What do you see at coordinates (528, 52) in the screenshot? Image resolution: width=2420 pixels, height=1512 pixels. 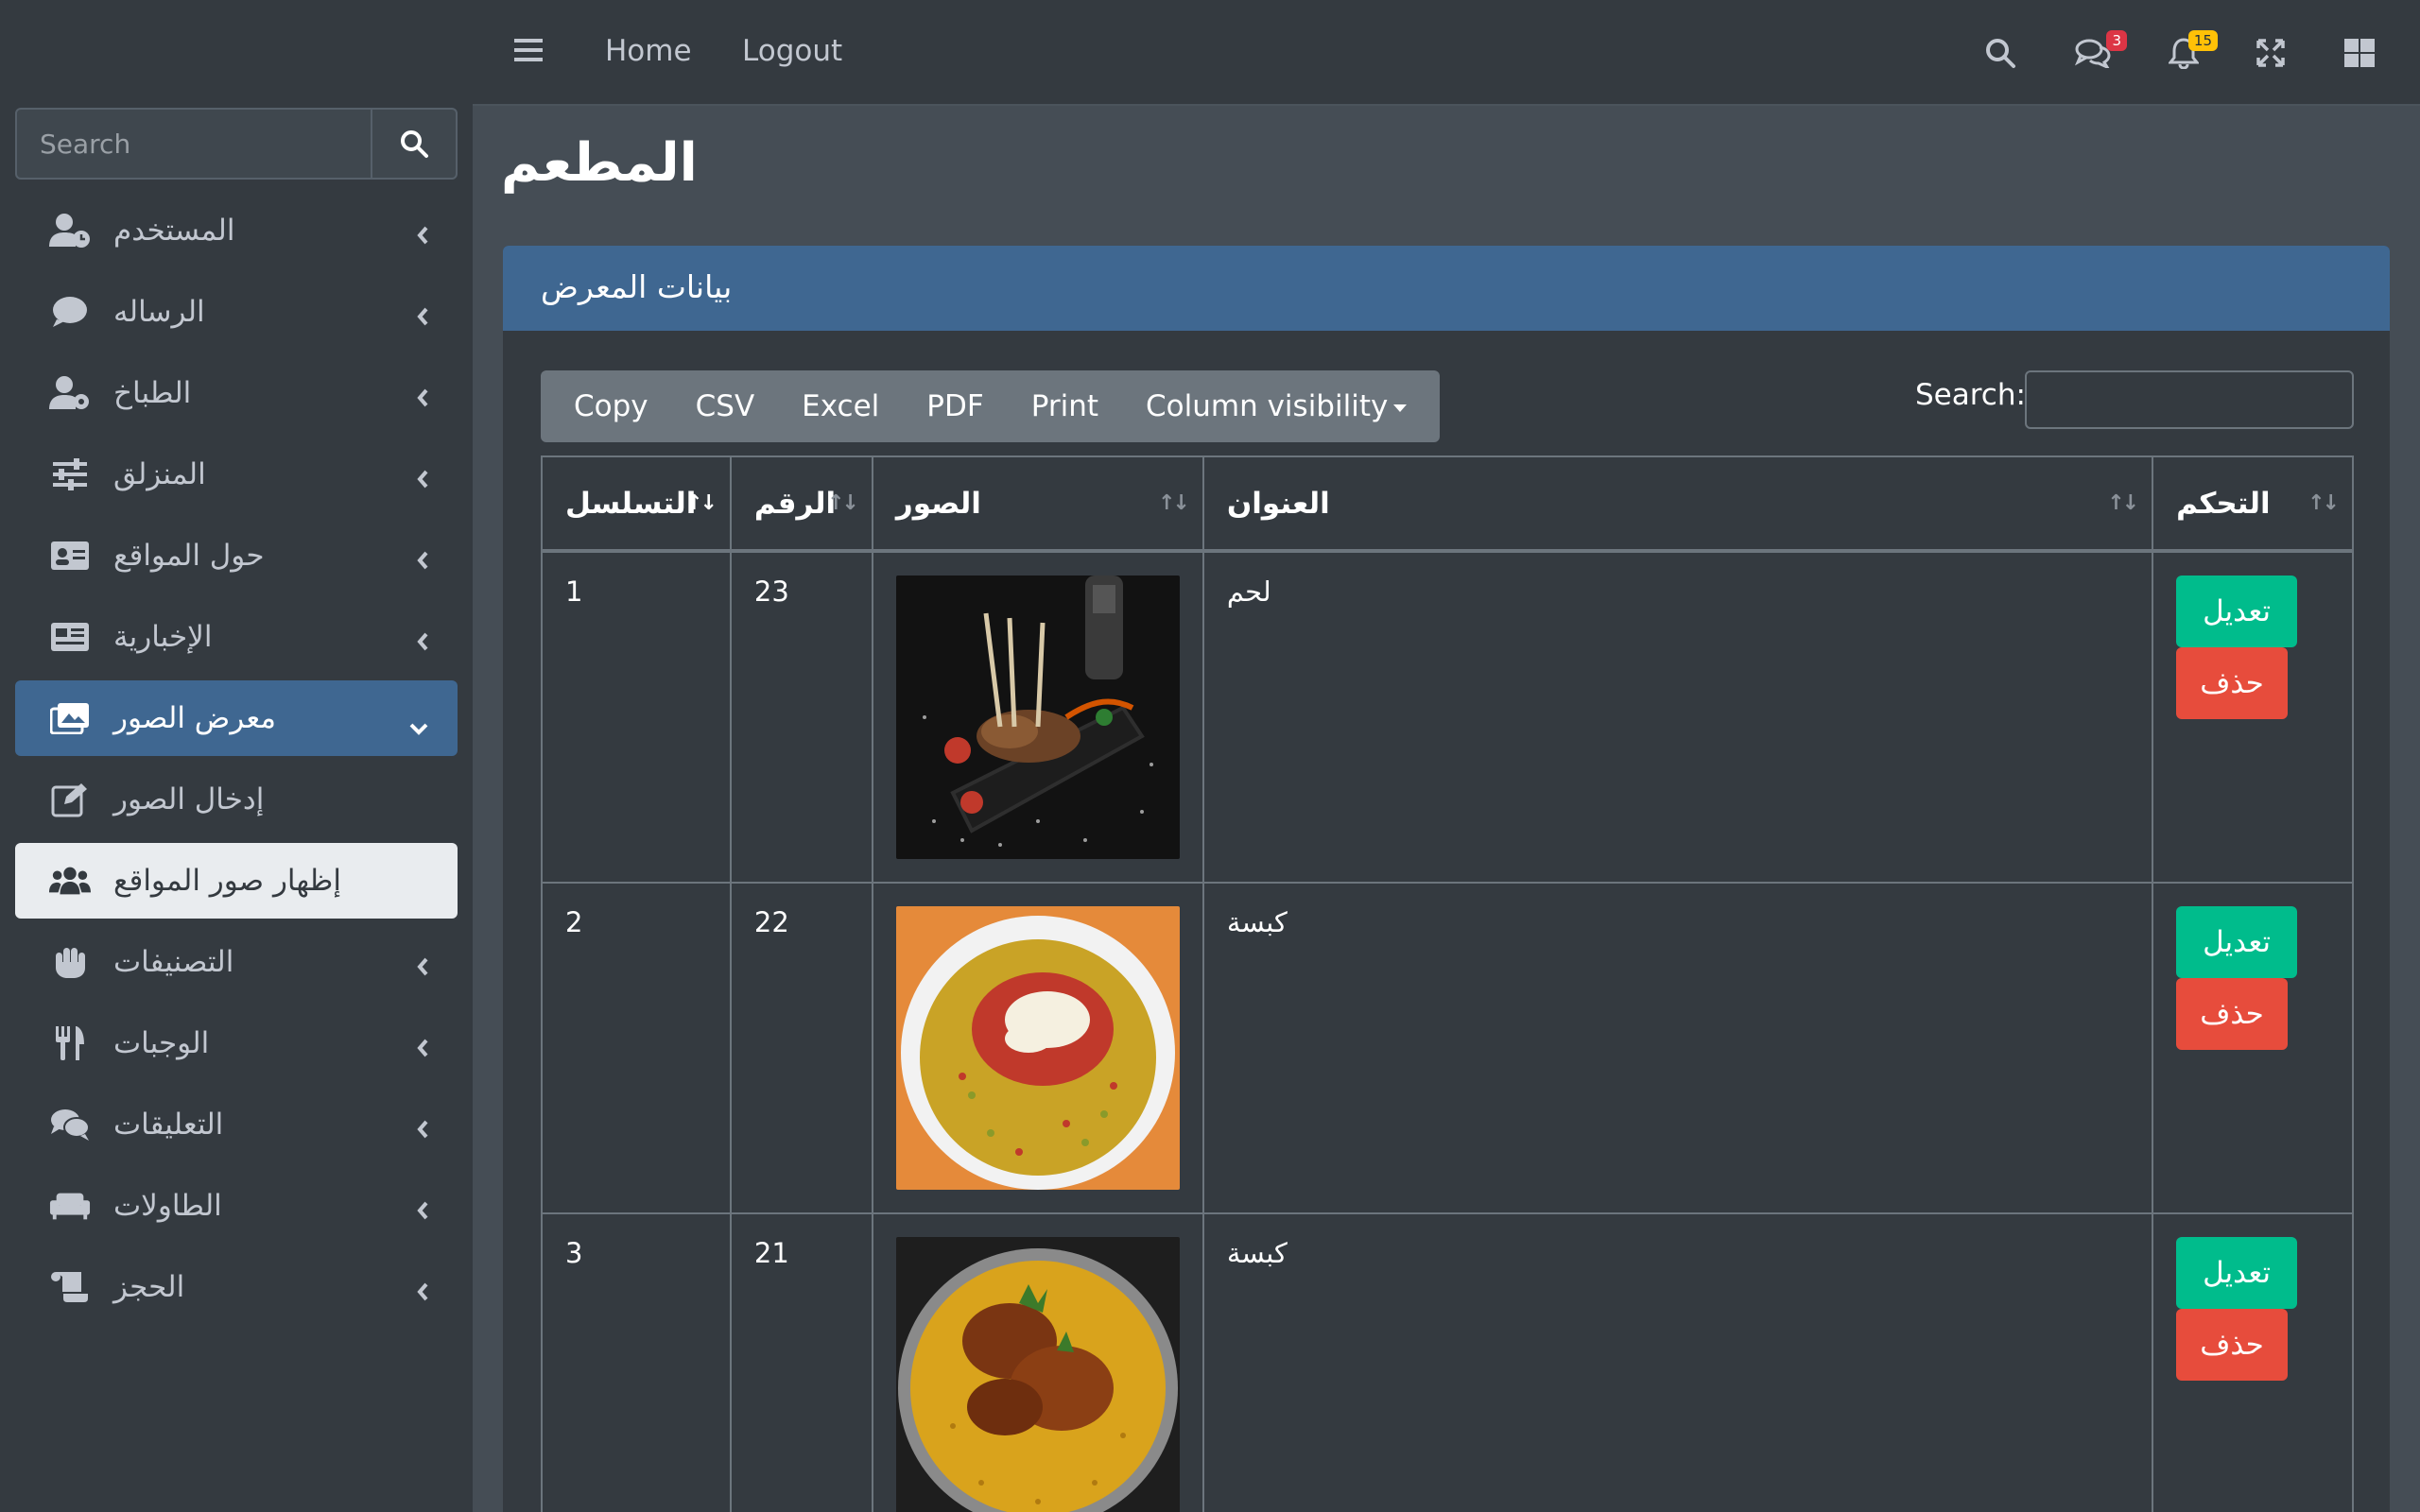 I see `menu-toggle-icon` at bounding box center [528, 52].